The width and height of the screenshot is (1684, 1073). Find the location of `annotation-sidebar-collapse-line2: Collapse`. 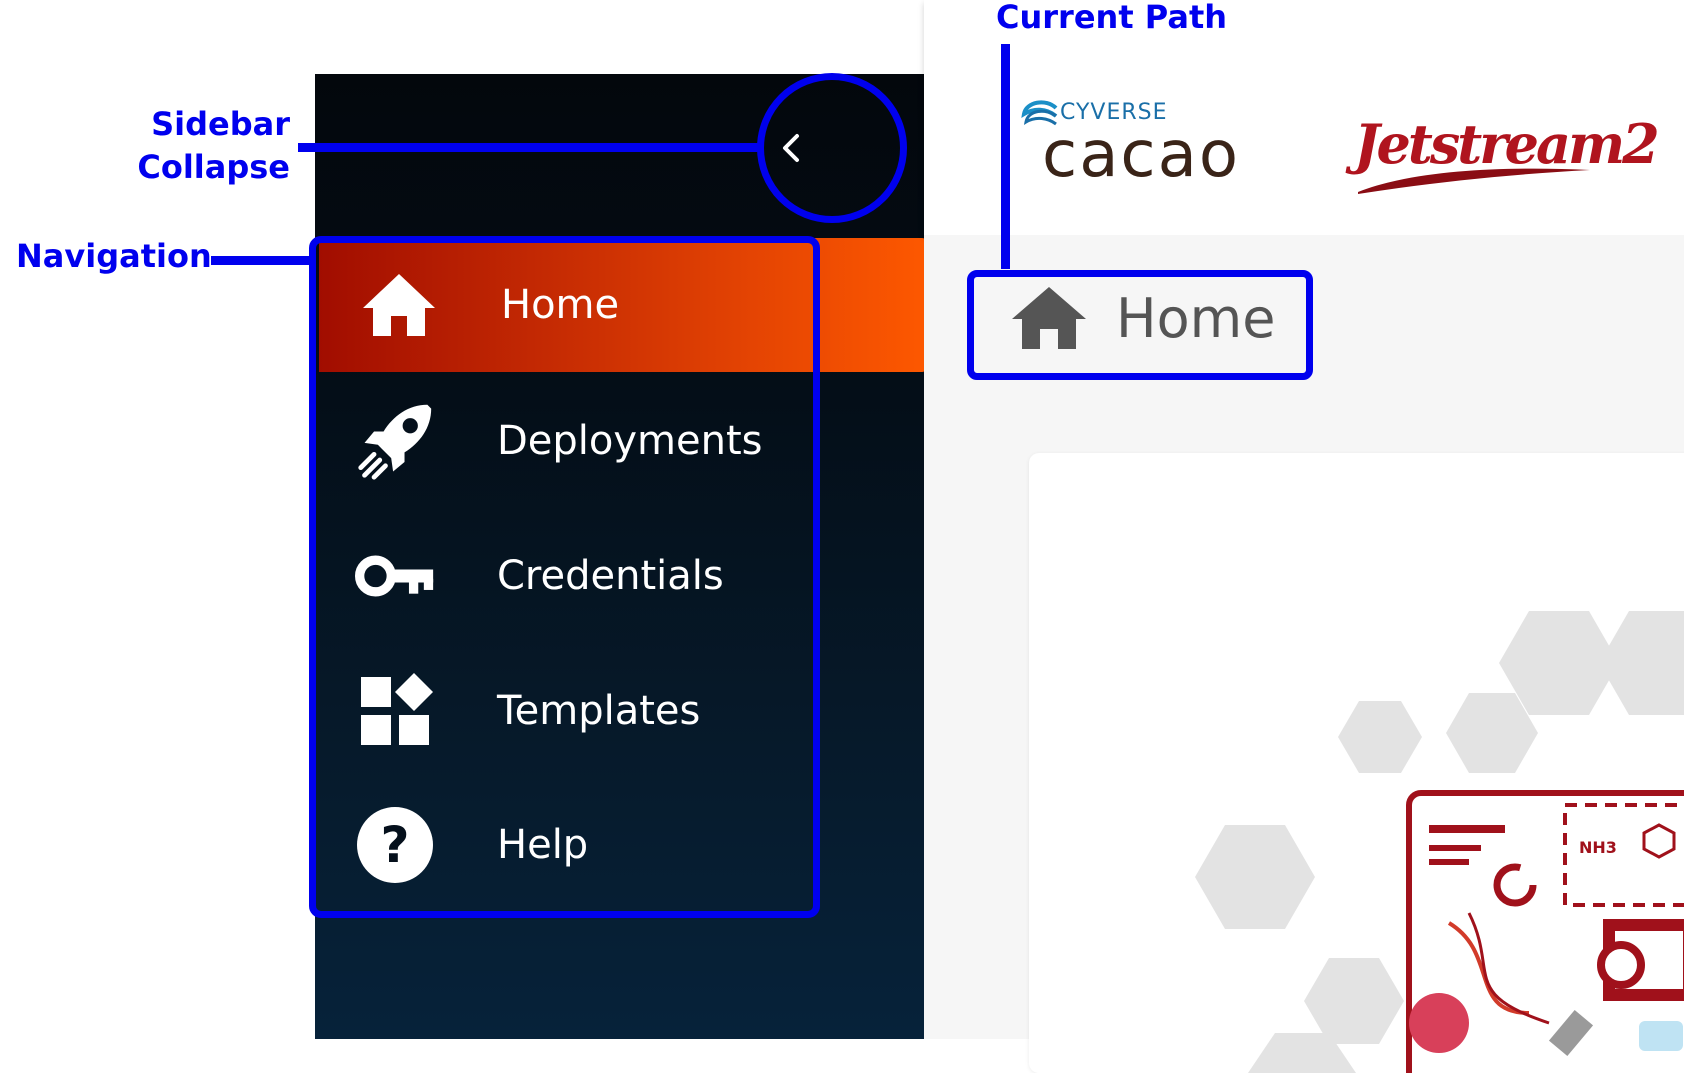

annotation-sidebar-collapse-line2: Collapse is located at coordinates (213, 167).